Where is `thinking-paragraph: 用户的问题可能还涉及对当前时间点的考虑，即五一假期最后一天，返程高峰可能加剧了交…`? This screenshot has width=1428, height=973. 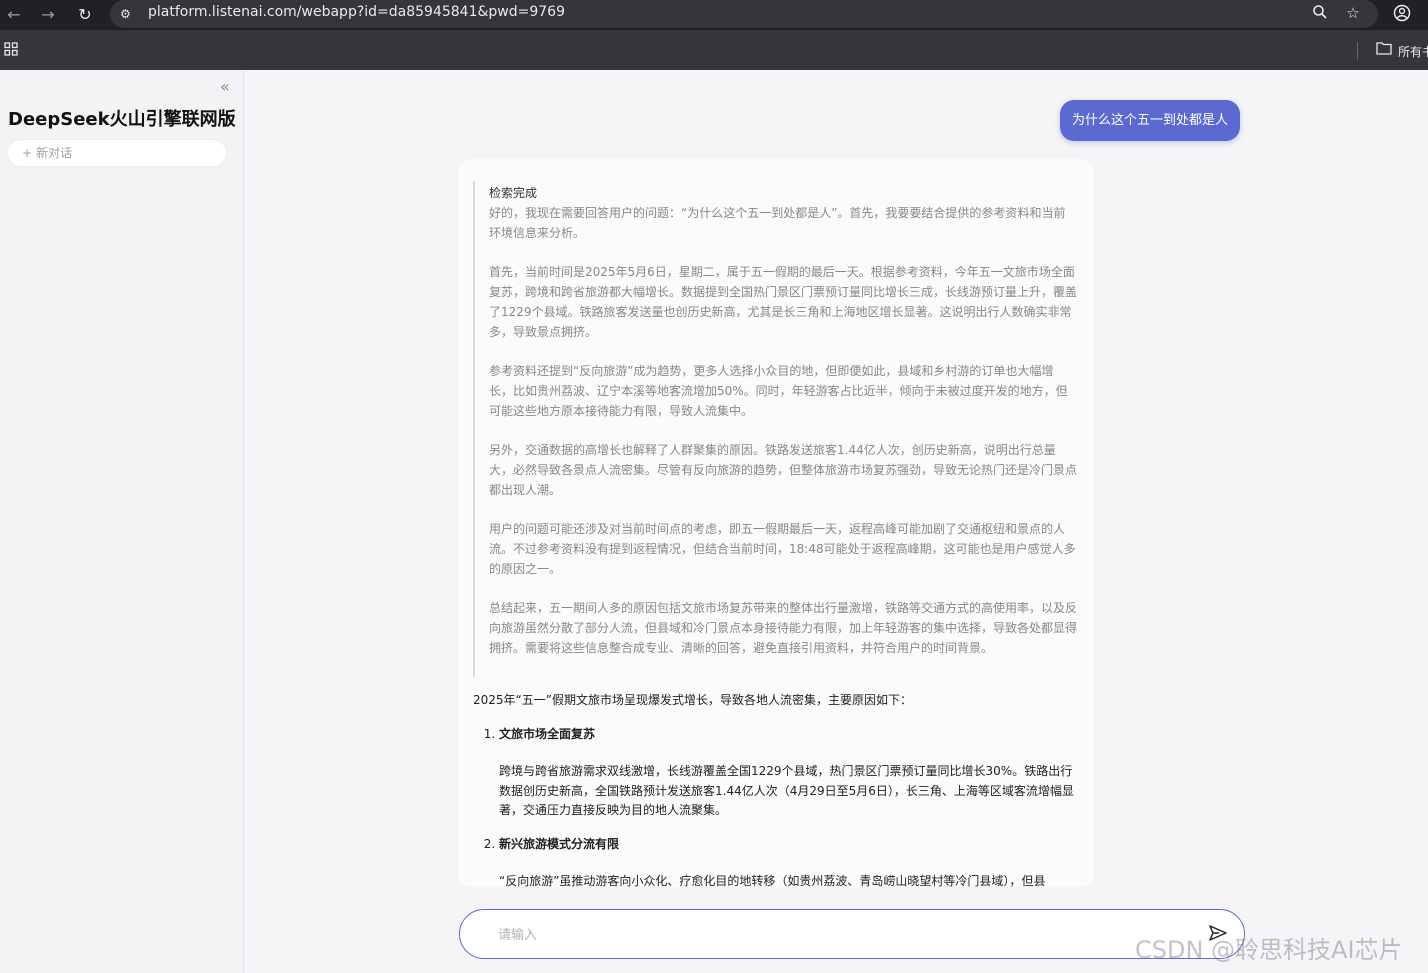
thinking-paragraph: 用户的问题可能还涉及对当前时间点的考虑，即五一假期最后一天，返程高峰可能加剧了交… is located at coordinates (782, 549).